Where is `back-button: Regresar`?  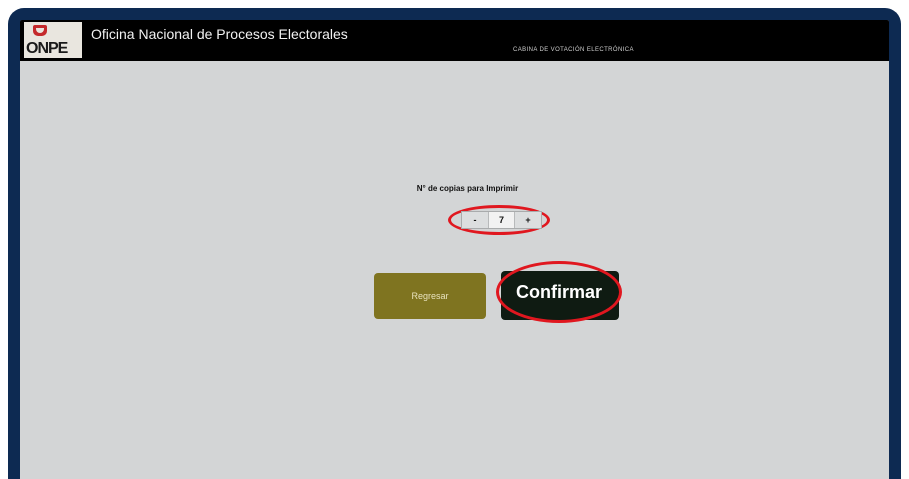
back-button: Regresar is located at coordinates (430, 296).